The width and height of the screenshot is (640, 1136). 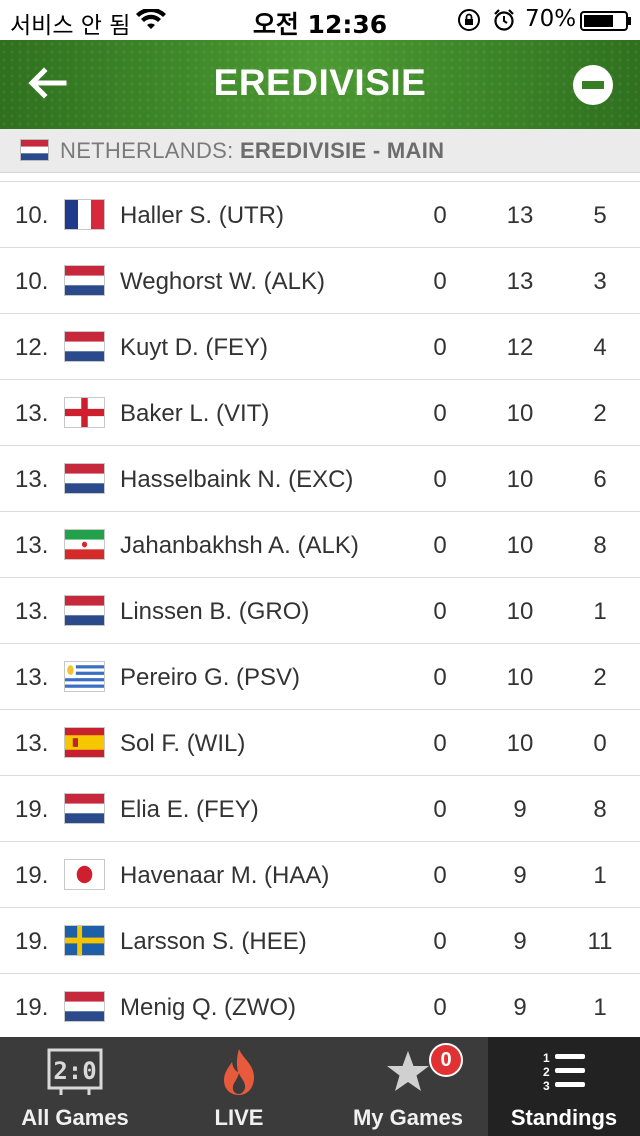 What do you see at coordinates (320, 347) in the screenshot?
I see `table-row: 12. Kuyt D. (FEY) 0 12 4` at bounding box center [320, 347].